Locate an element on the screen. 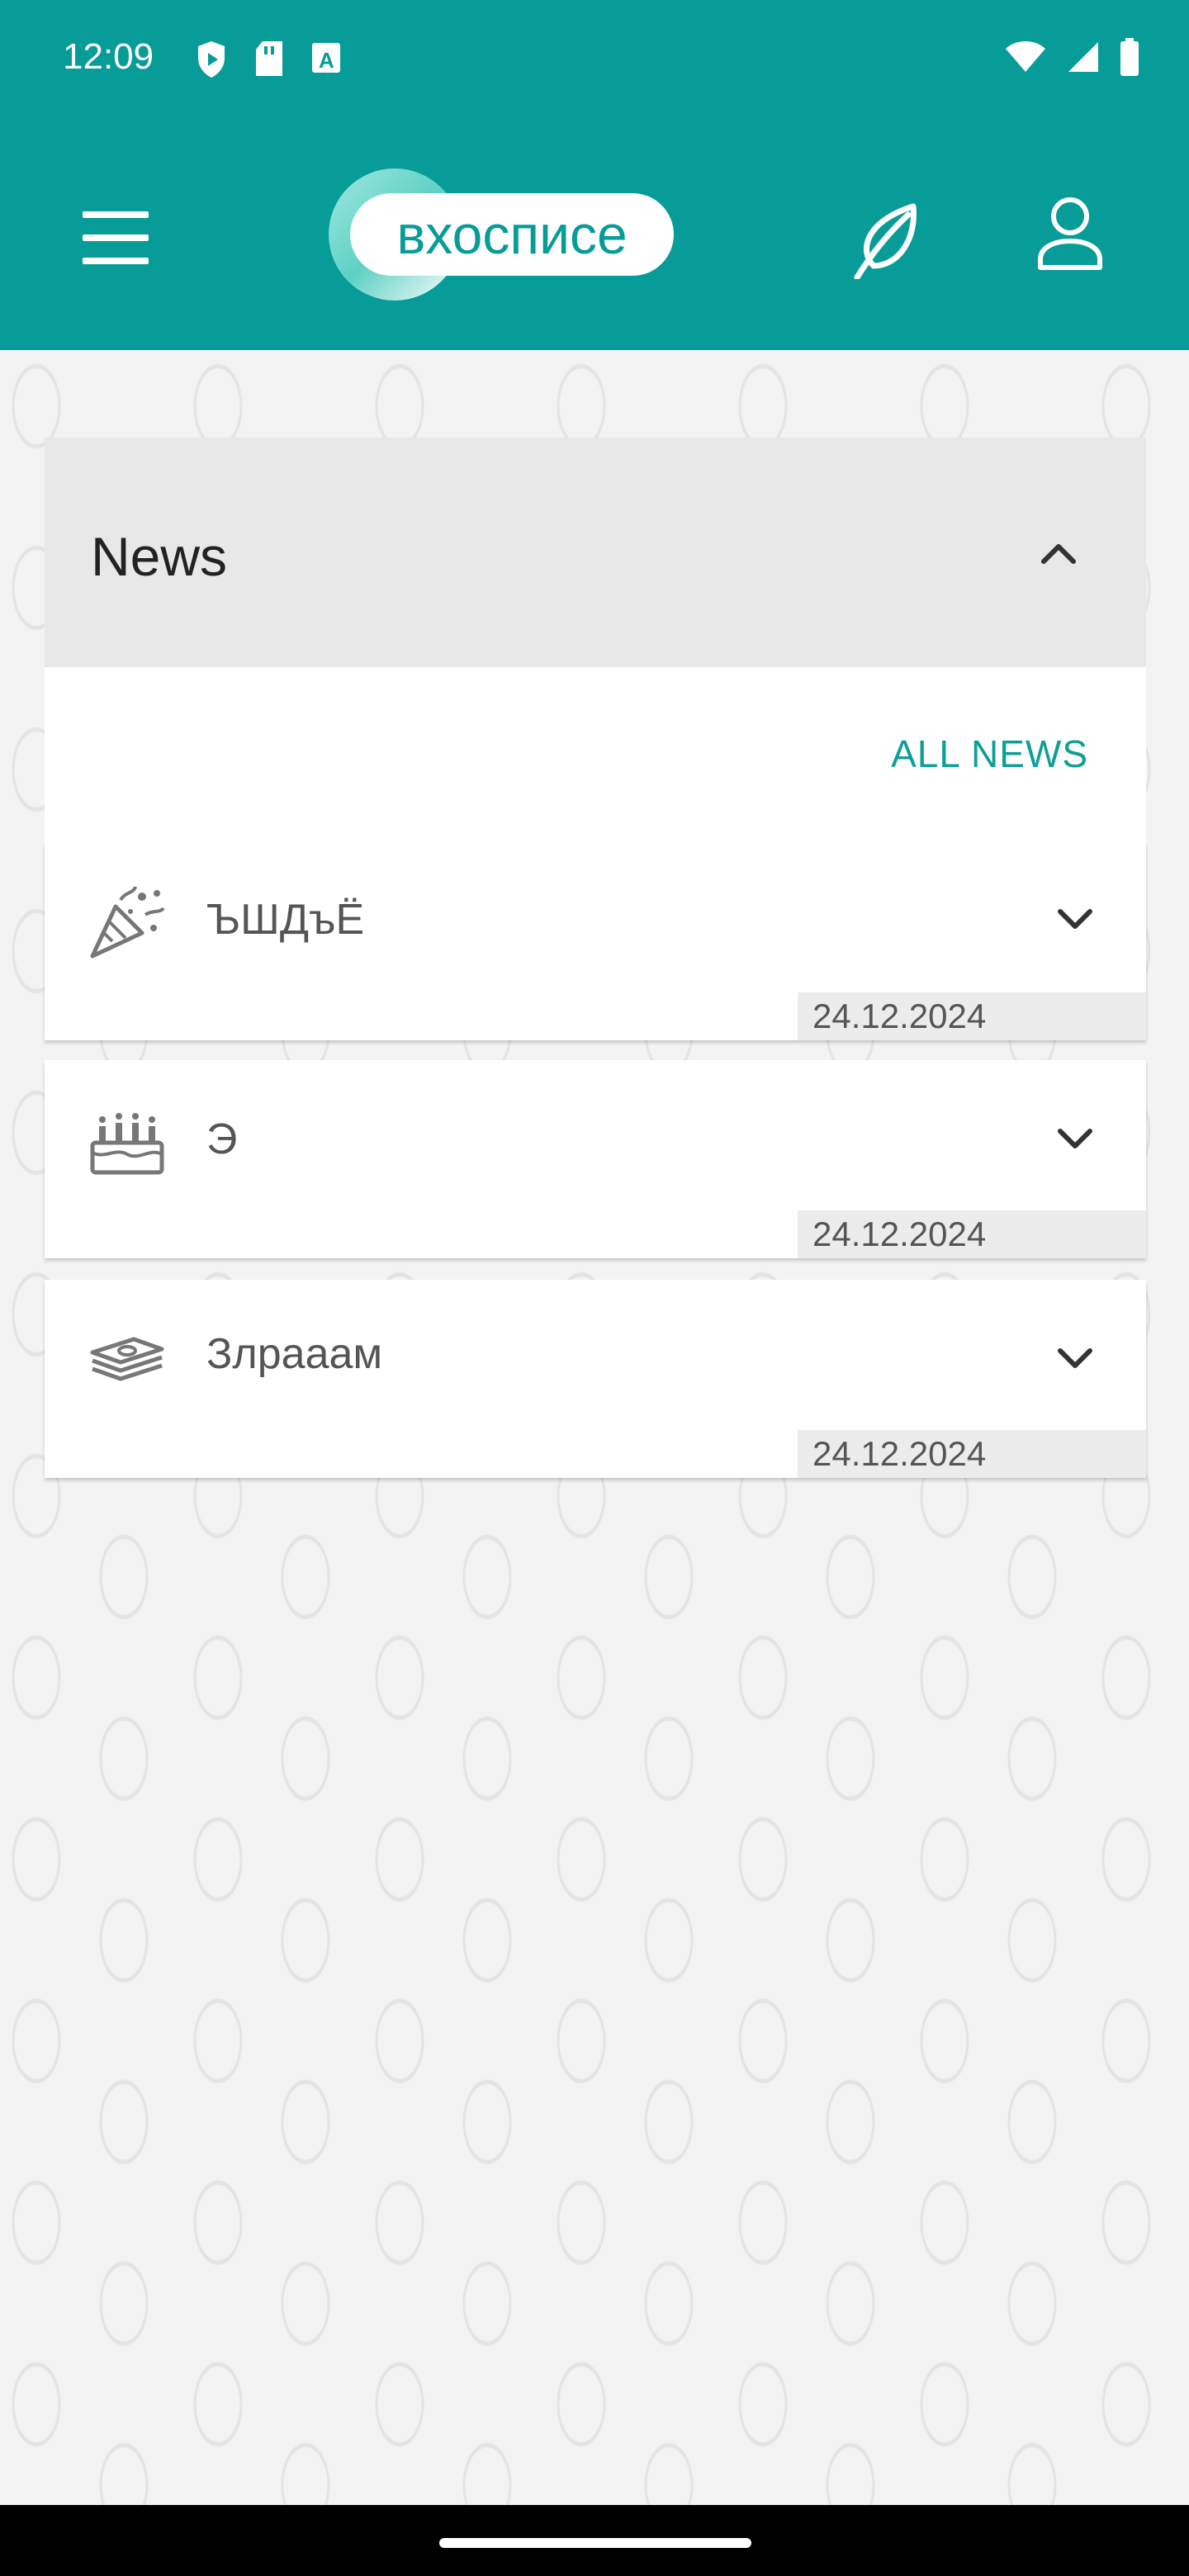 This screenshot has height=2576, width=1189. svg-text: A is located at coordinates (326, 60).